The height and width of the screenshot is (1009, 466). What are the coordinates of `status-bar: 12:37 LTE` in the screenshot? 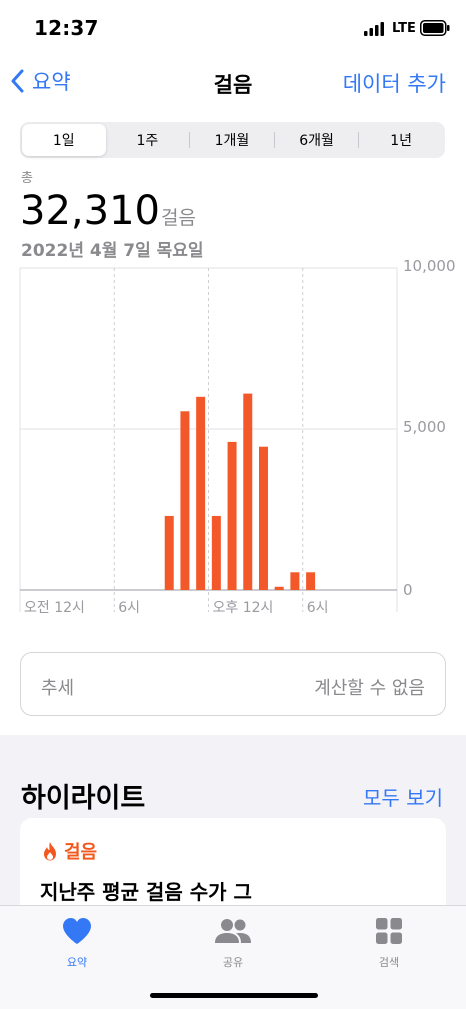 It's located at (233, 28).